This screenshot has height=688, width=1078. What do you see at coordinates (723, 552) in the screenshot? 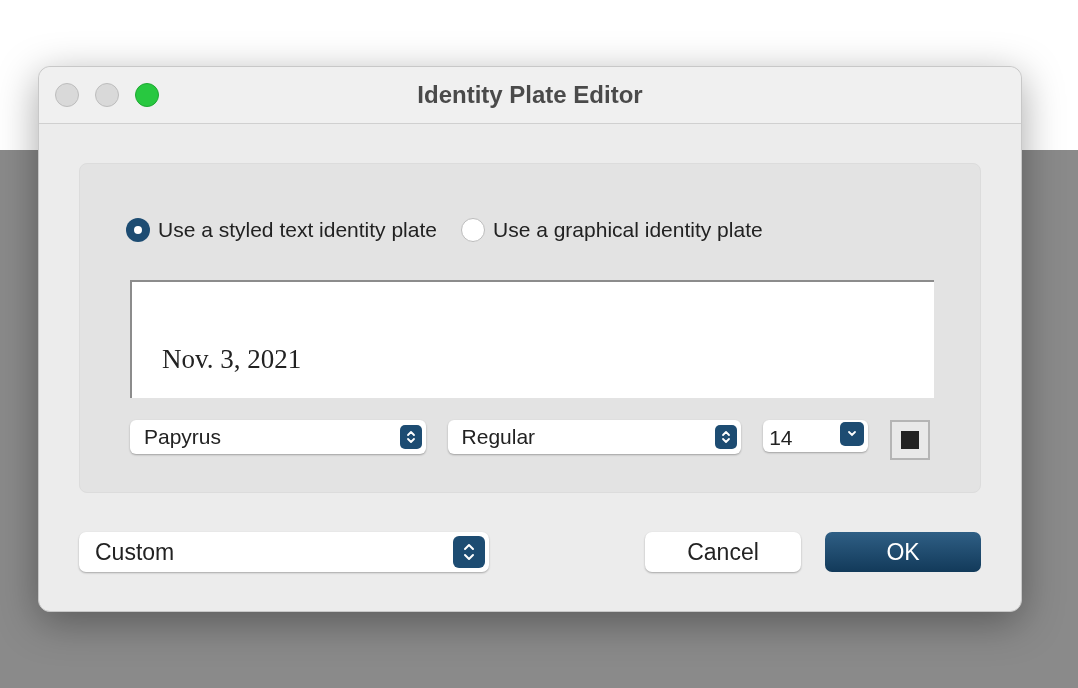
I see `cancel-button: Cancel` at bounding box center [723, 552].